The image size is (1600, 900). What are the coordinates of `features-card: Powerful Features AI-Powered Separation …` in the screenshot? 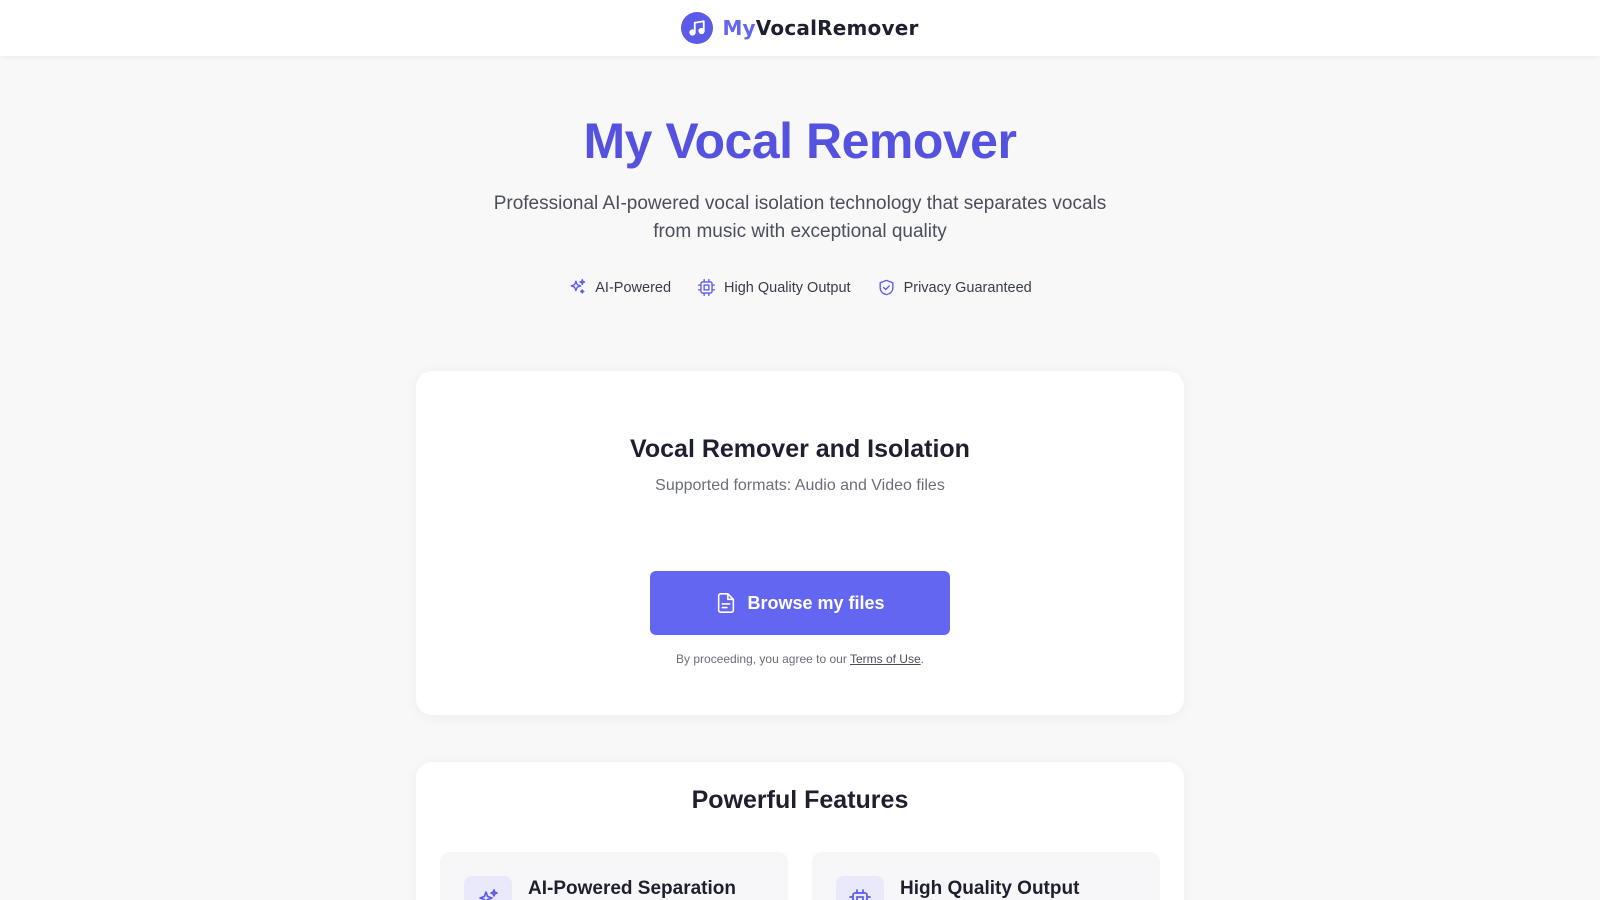 It's located at (800, 831).